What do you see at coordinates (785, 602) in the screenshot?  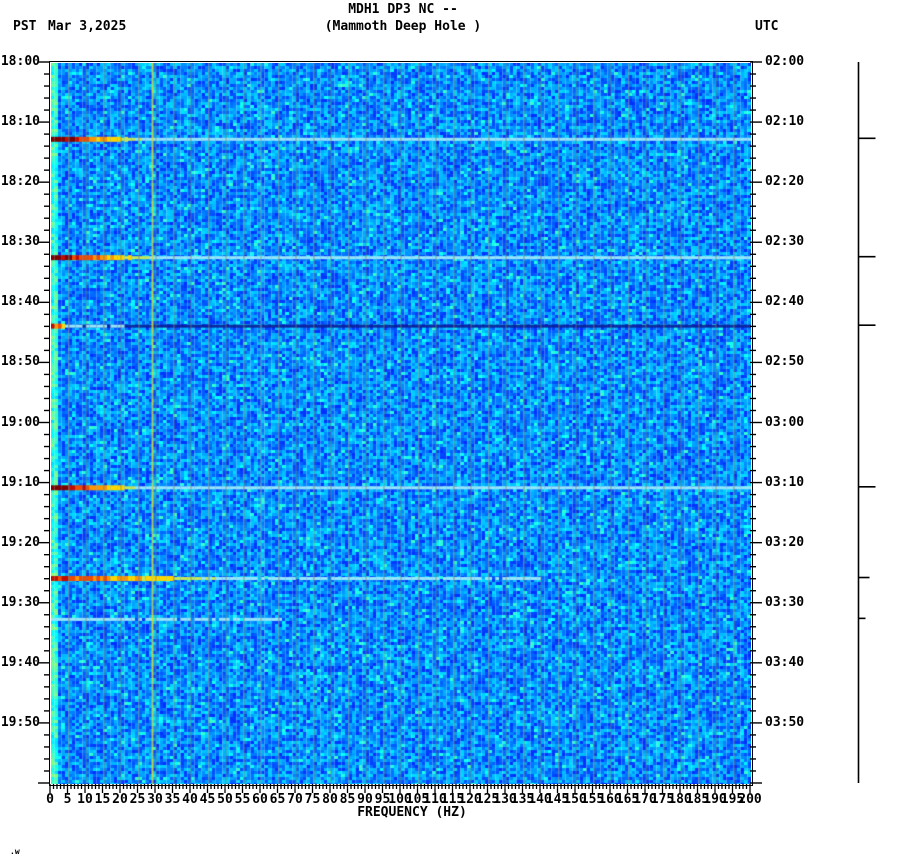 I see `time-label-right: 03:30` at bounding box center [785, 602].